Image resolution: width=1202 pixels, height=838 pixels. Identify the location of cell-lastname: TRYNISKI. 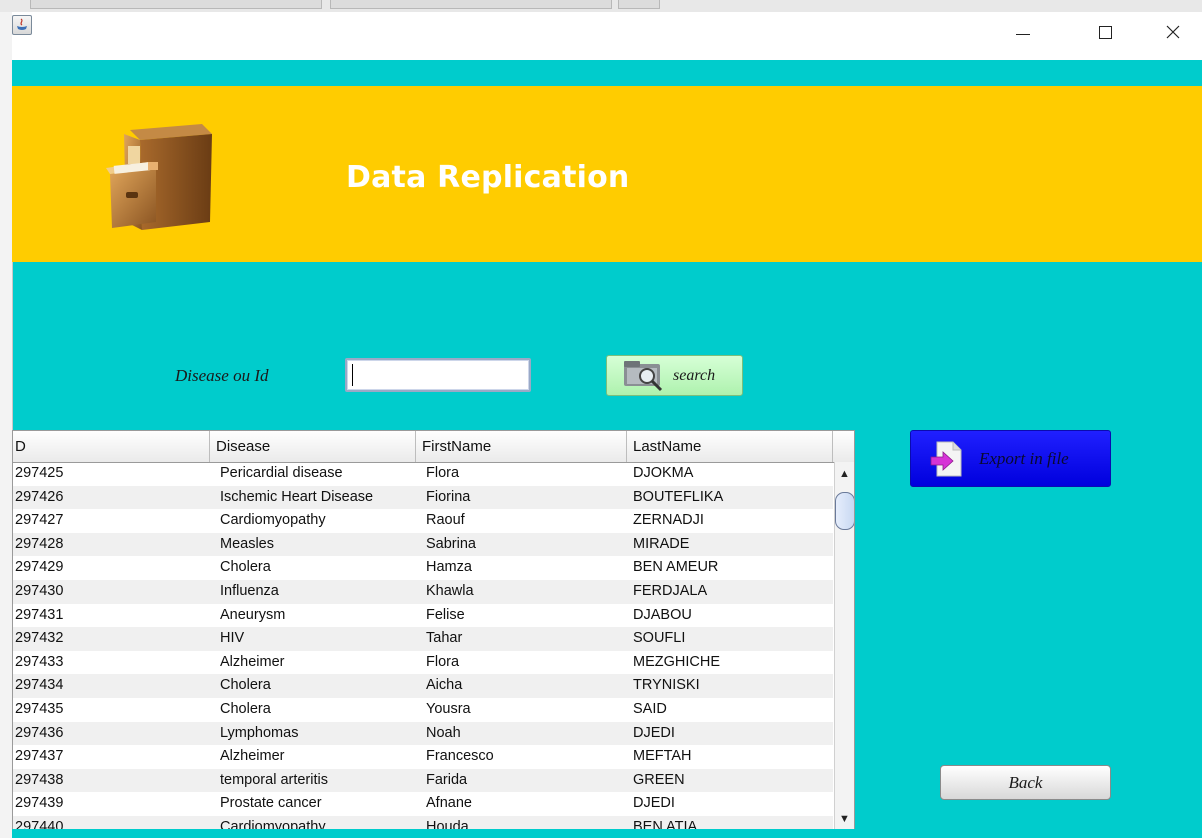
(666, 685).